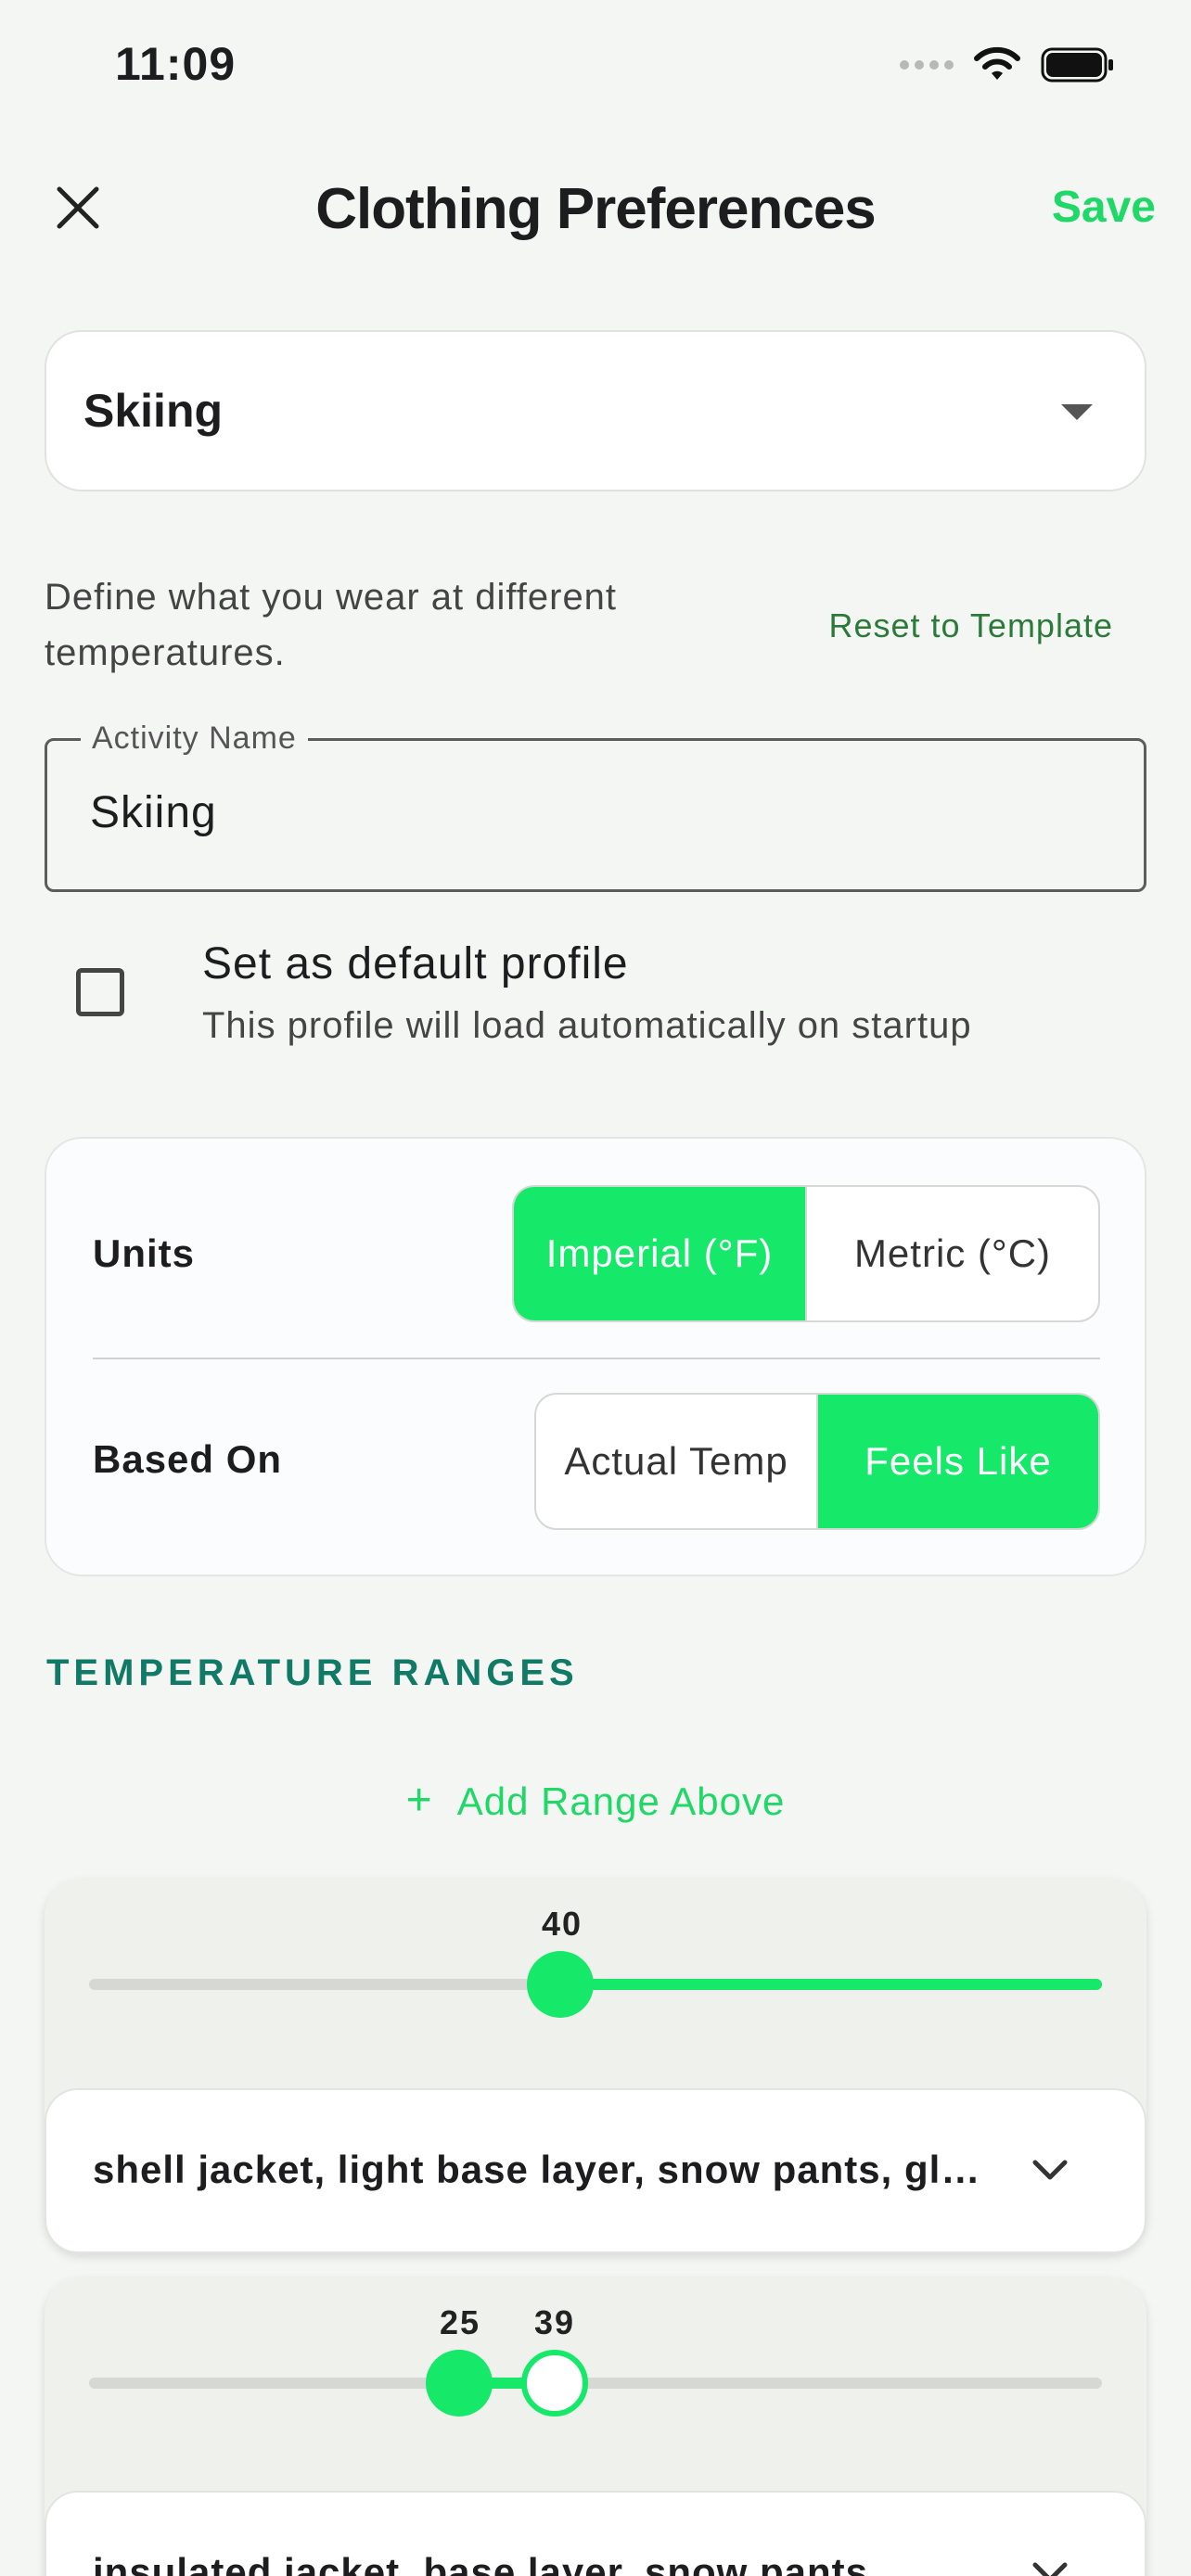  What do you see at coordinates (596, 209) in the screenshot?
I see `page-title: Clothing Preferences` at bounding box center [596, 209].